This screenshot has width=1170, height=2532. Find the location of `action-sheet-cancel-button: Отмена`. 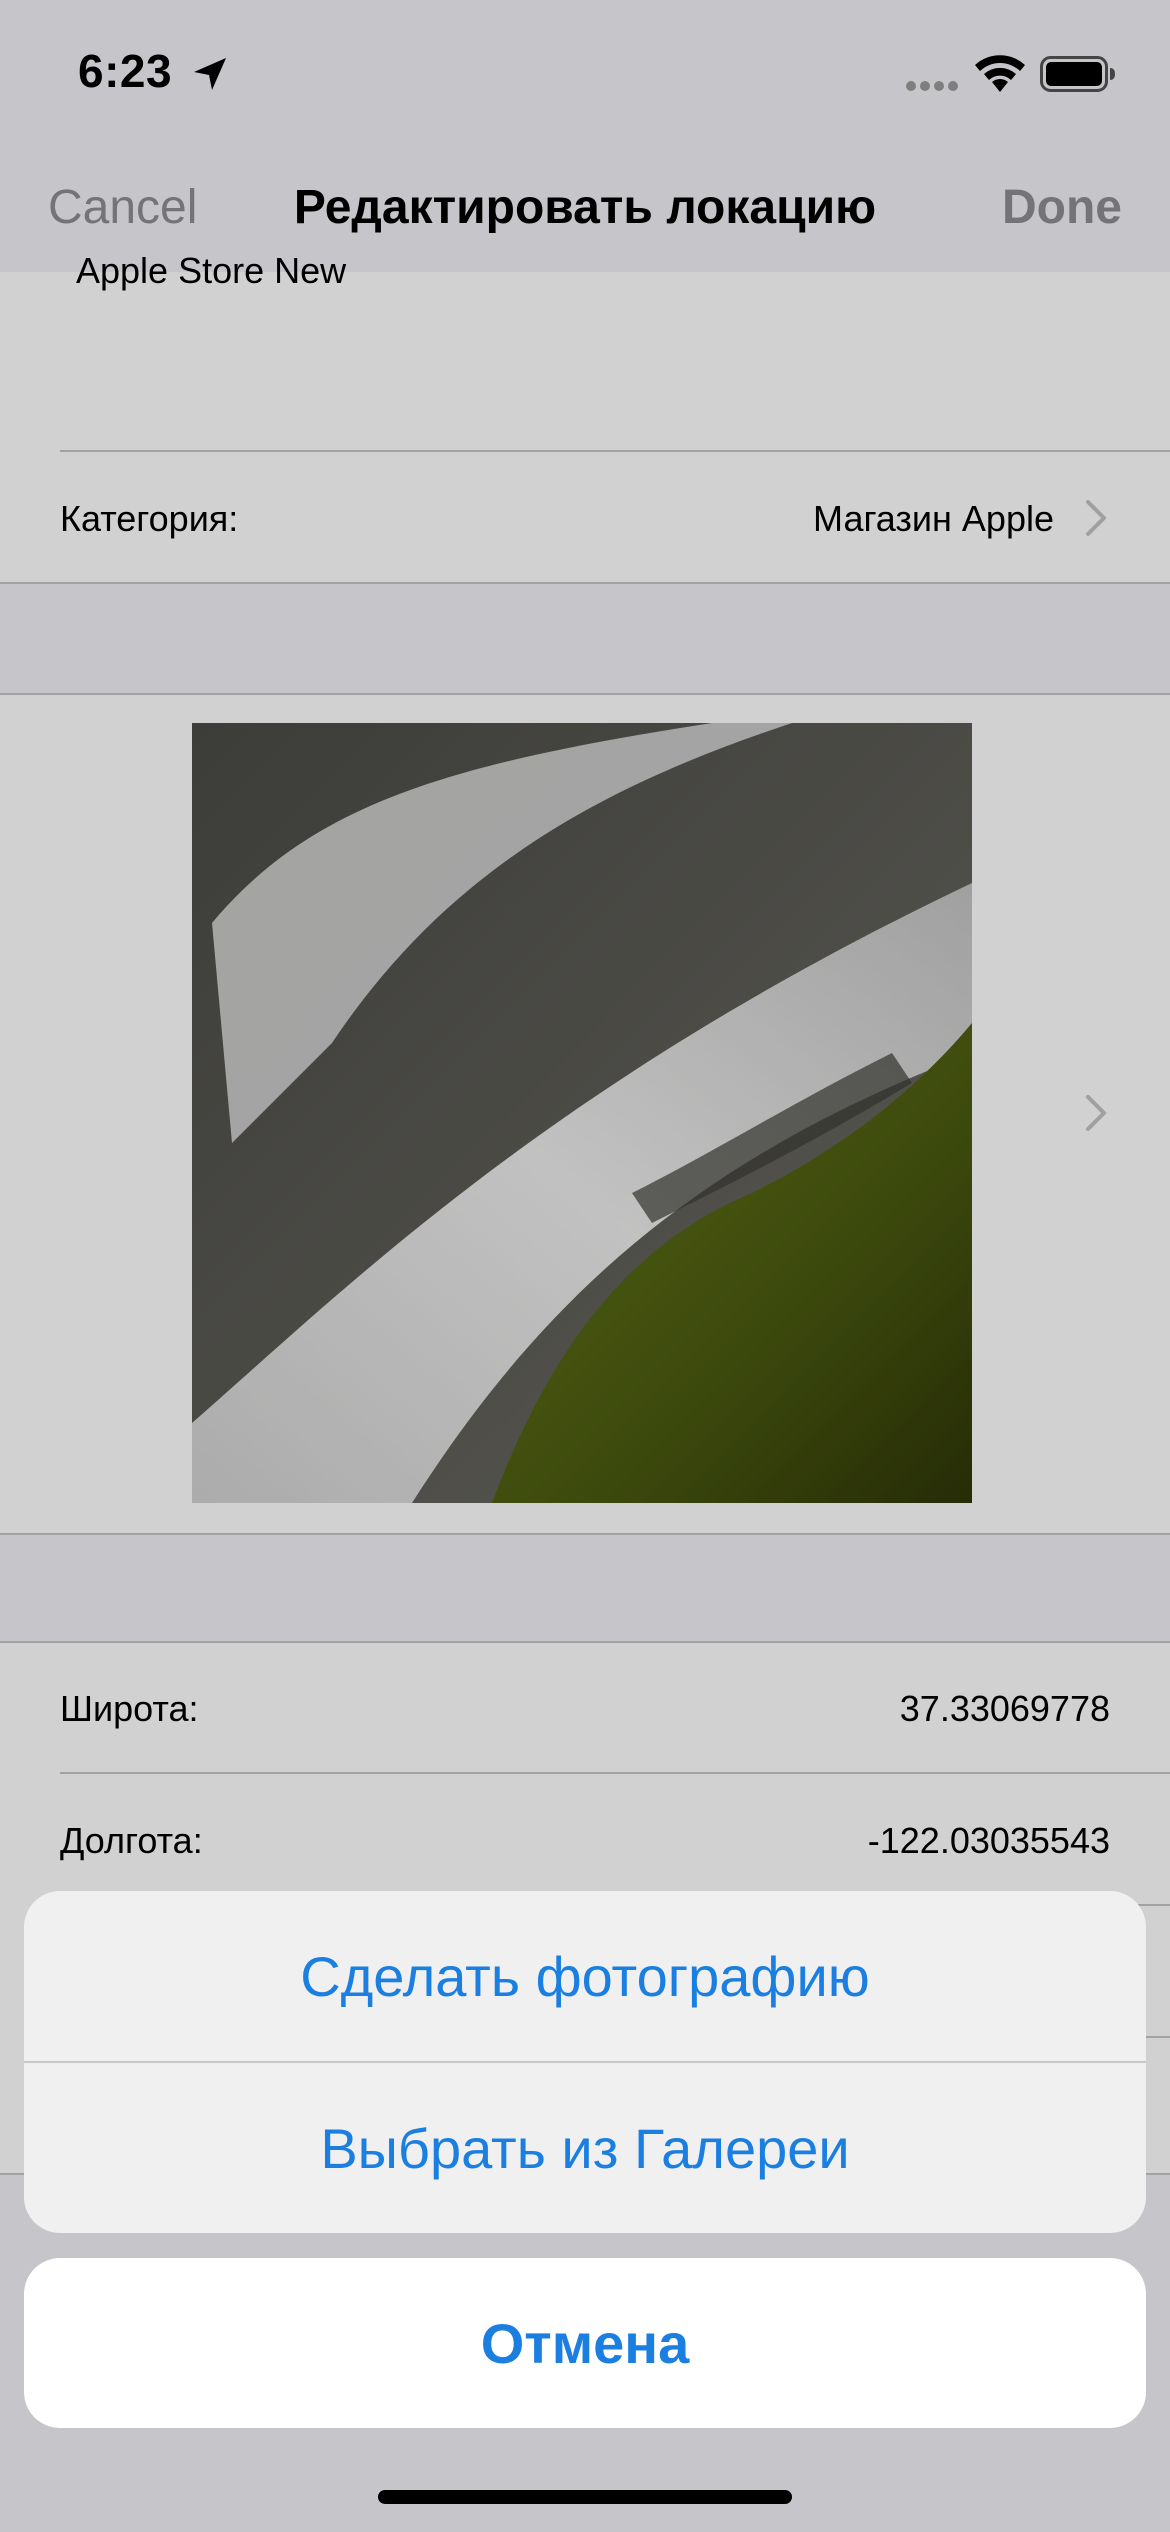

action-sheet-cancel-button: Отмена is located at coordinates (585, 2343).